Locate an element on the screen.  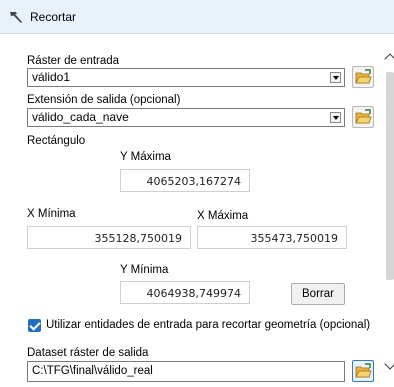
x-min-value: 355128,750019 is located at coordinates (138, 238).